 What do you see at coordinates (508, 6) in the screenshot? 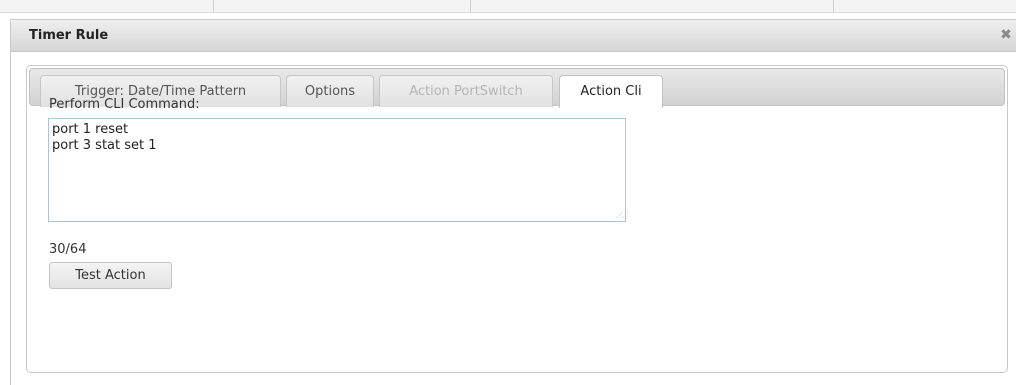
I see `background-toolbar` at bounding box center [508, 6].